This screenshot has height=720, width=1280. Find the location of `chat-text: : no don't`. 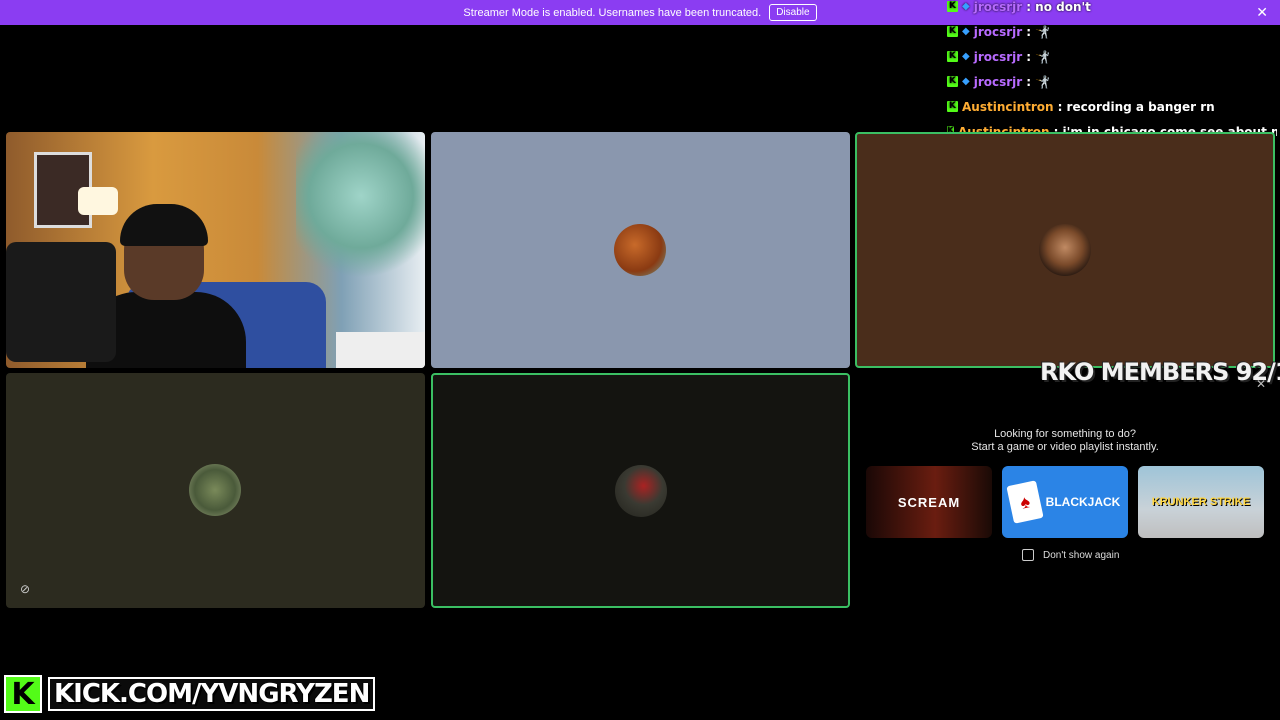

chat-text: : no don't is located at coordinates (1058, 7).